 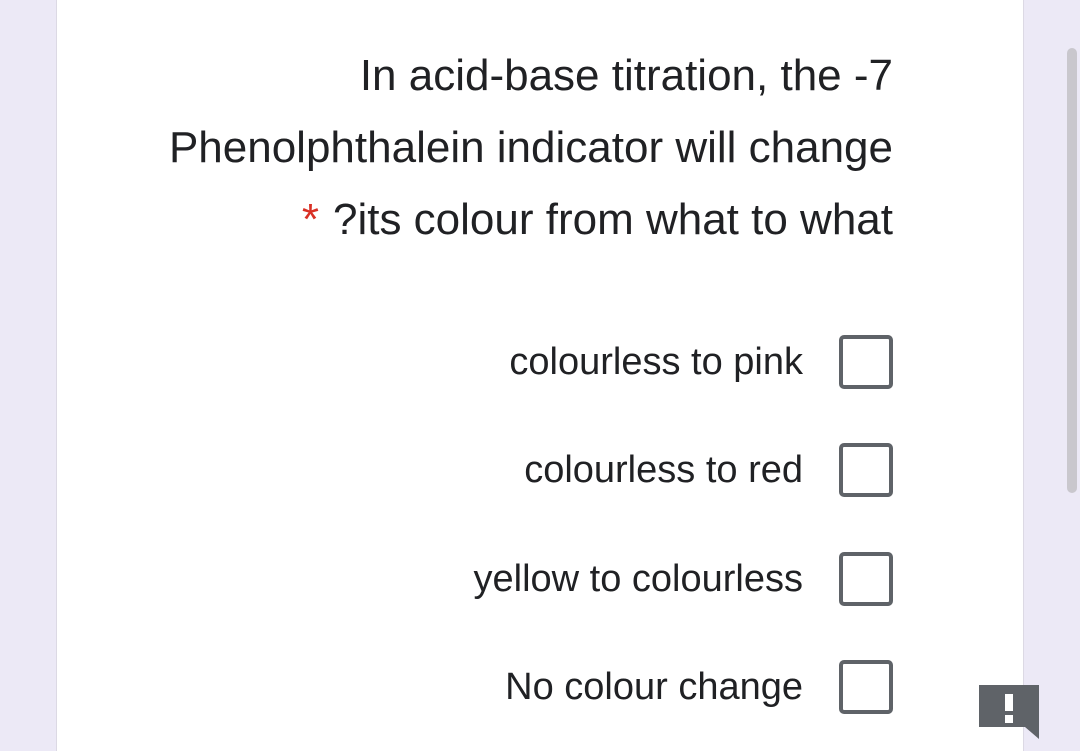 What do you see at coordinates (654, 686) in the screenshot?
I see `option-label: No colour change` at bounding box center [654, 686].